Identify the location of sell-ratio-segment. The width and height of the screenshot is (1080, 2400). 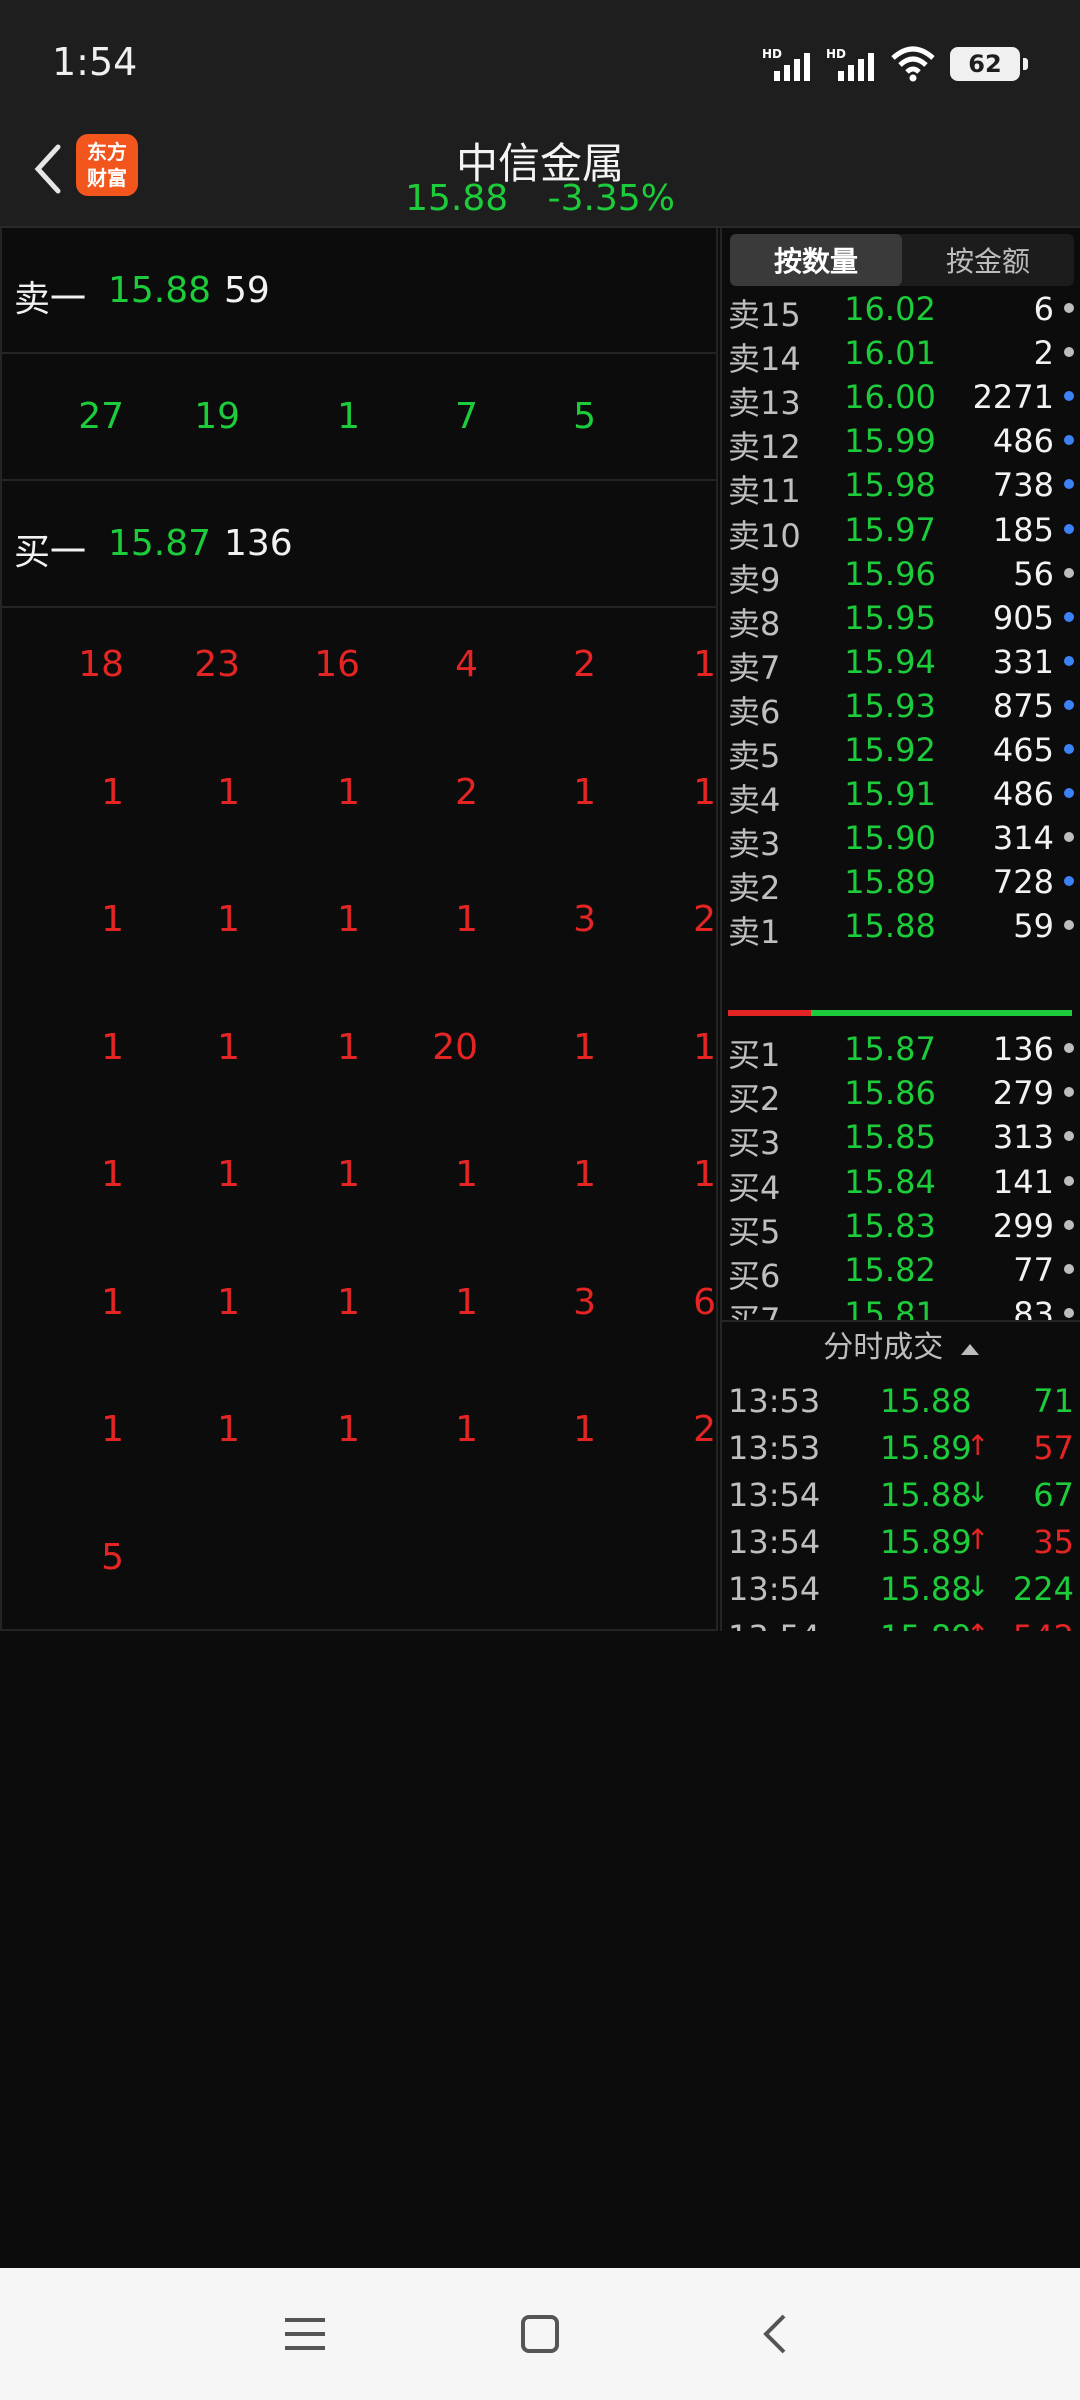
(941, 1013).